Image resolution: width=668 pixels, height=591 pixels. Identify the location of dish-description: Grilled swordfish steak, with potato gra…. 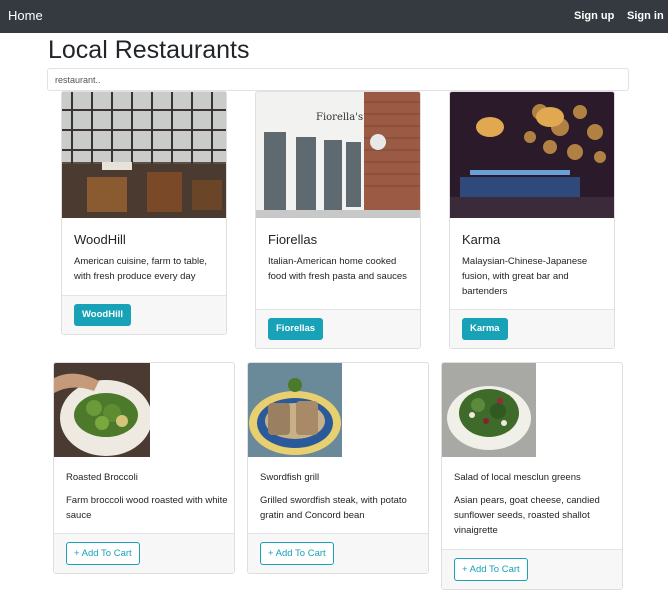
(333, 508).